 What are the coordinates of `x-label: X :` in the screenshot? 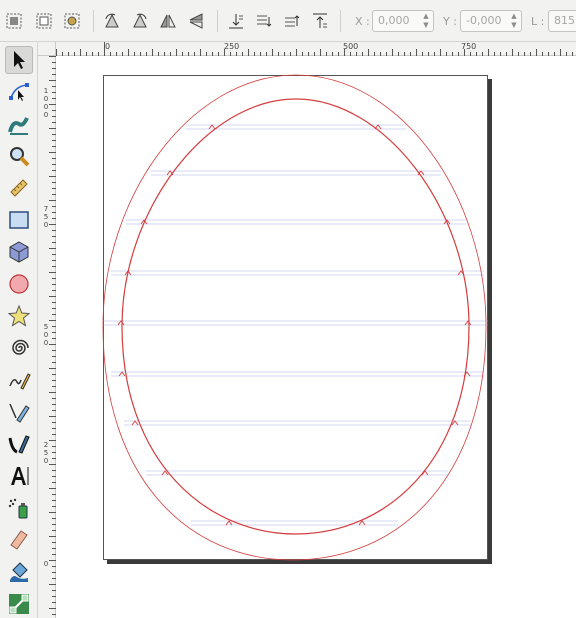 It's located at (362, 21).